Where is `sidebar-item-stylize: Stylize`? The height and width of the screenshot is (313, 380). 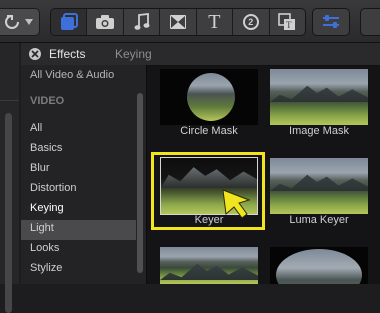 sidebar-item-stylize: Stylize is located at coordinates (46, 268).